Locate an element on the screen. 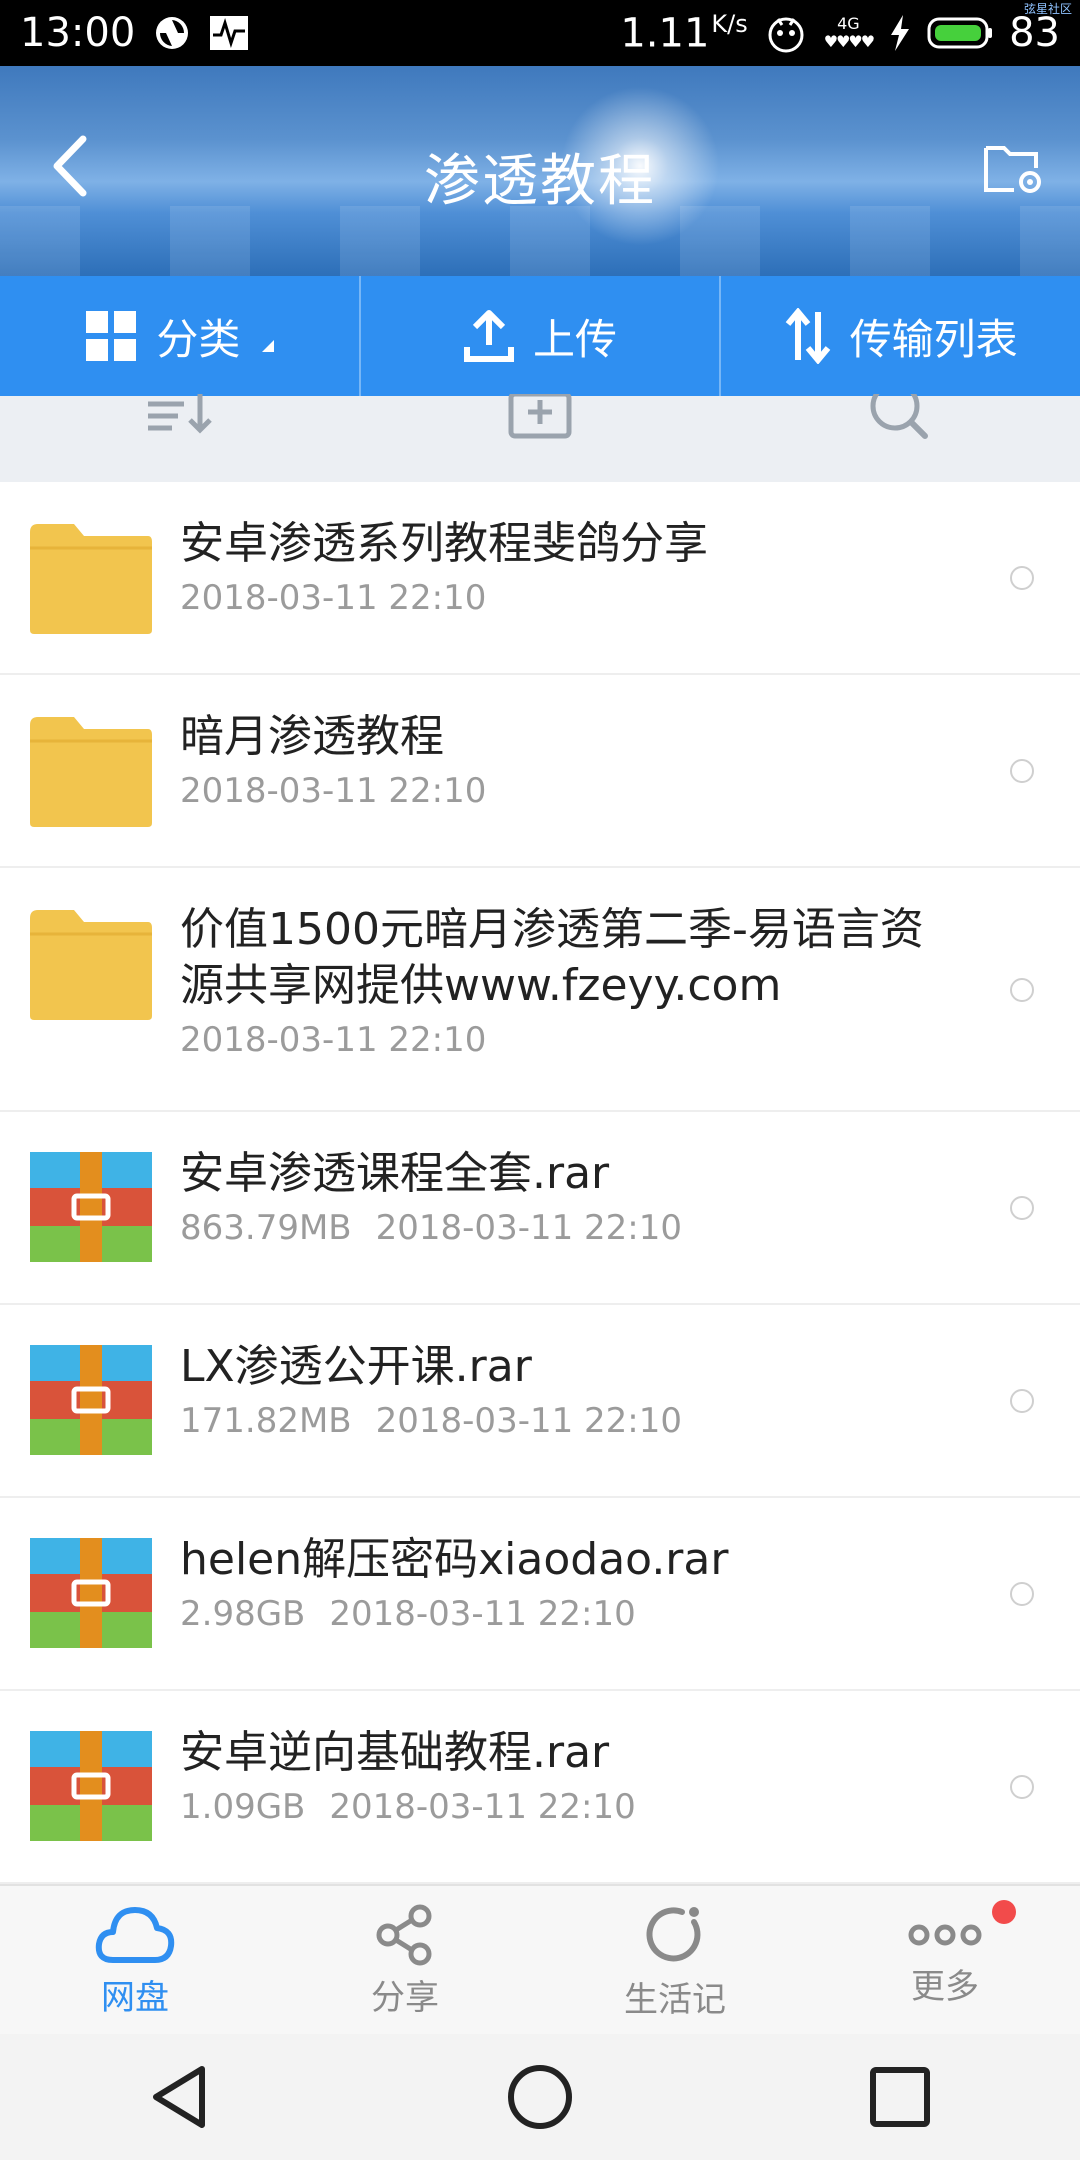 This screenshot has width=1080, height=2160. file-name: 安卓逆向基础教程.rar is located at coordinates (395, 1752).